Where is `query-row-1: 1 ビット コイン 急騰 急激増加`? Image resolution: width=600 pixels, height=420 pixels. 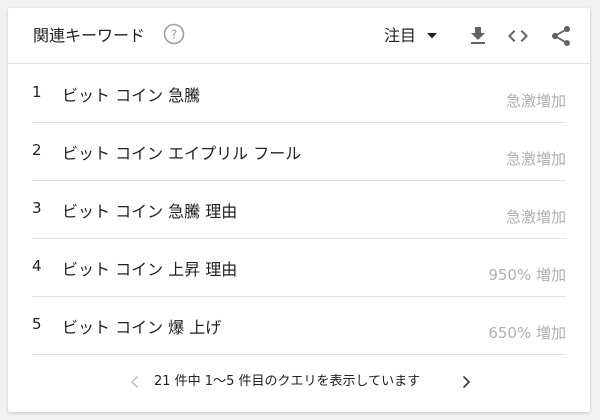
query-row-1: 1 ビット コイン 急騰 急激増加 is located at coordinates (299, 94).